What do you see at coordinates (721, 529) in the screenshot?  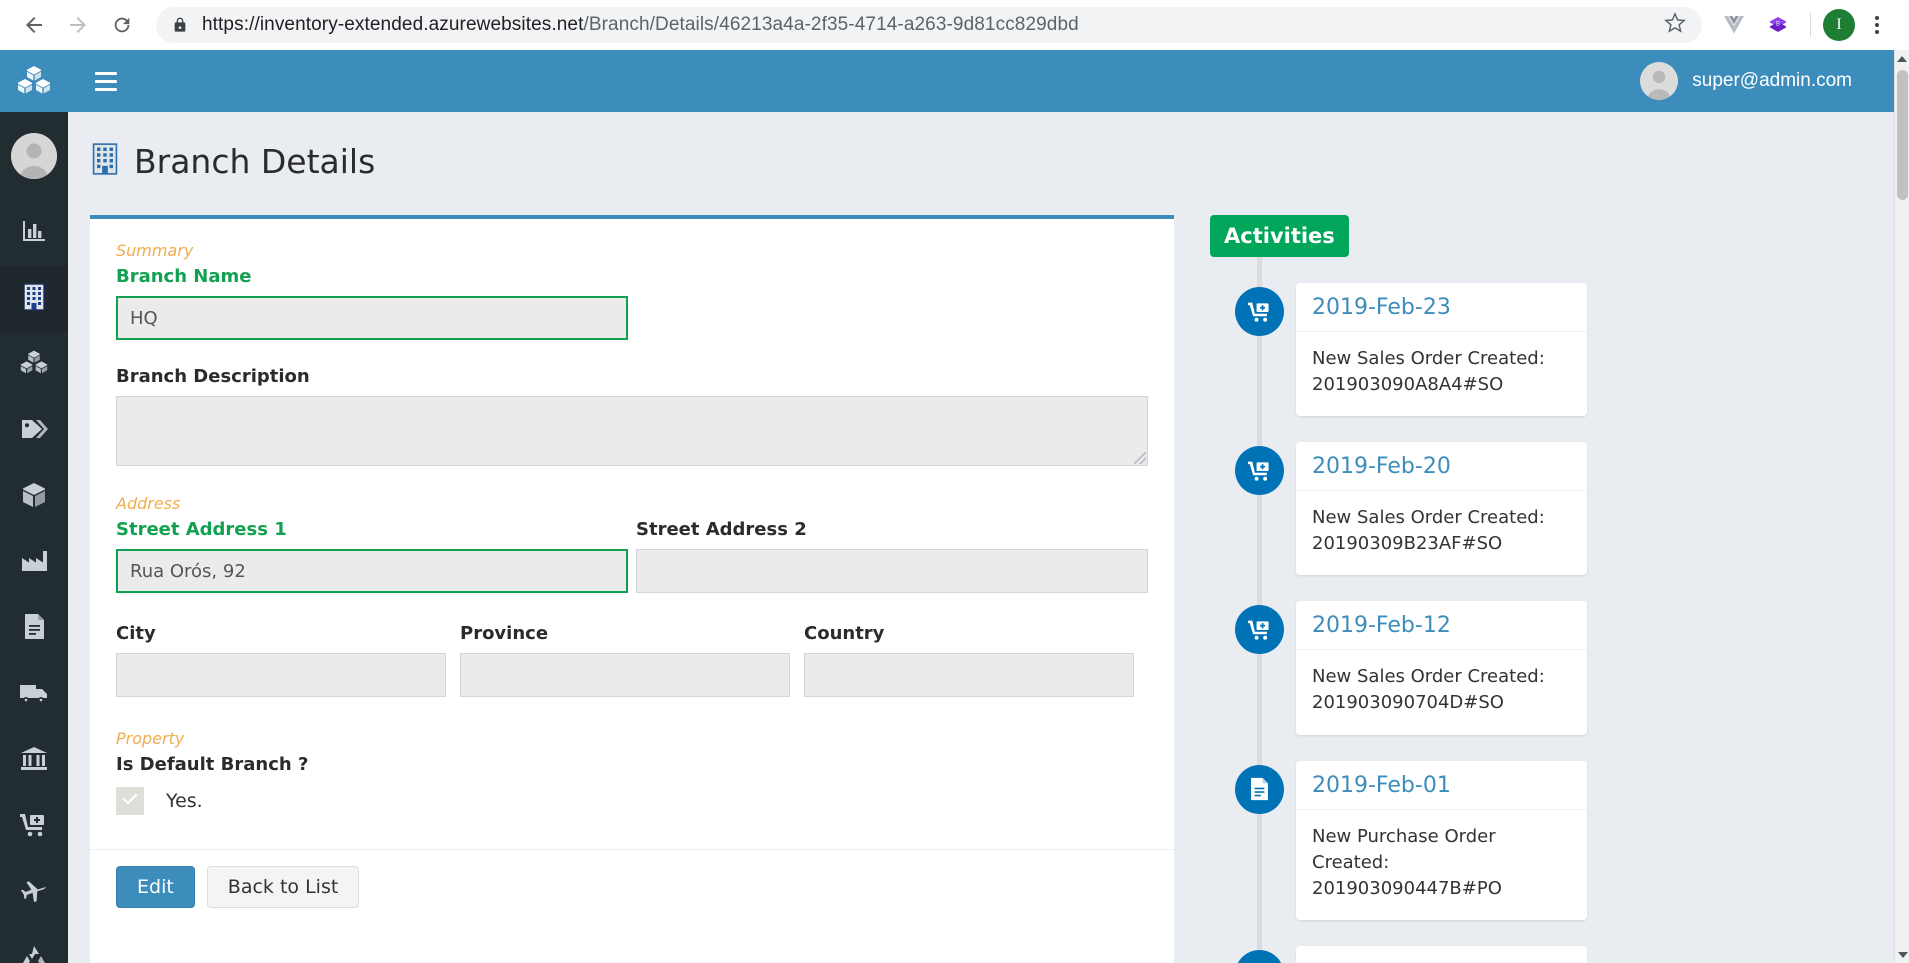 I see `street-address-2-label: Street Address 2` at bounding box center [721, 529].